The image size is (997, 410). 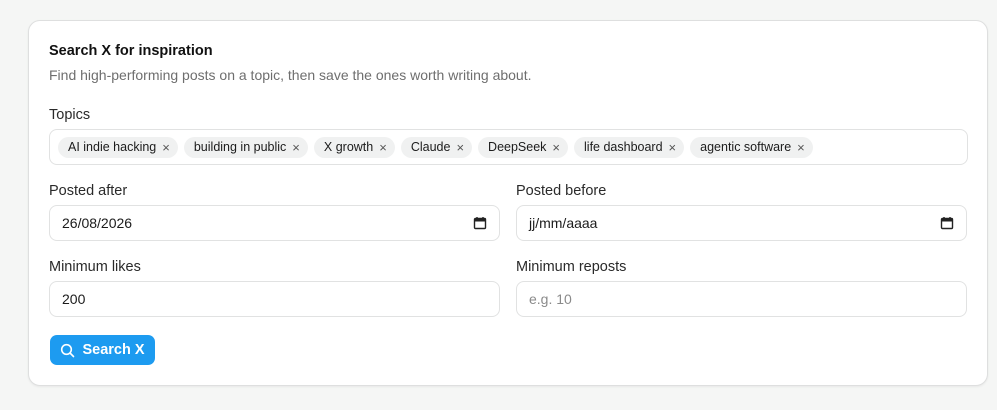 What do you see at coordinates (741, 223) in the screenshot?
I see `posted-before-date-input: jj/mm/aaaa` at bounding box center [741, 223].